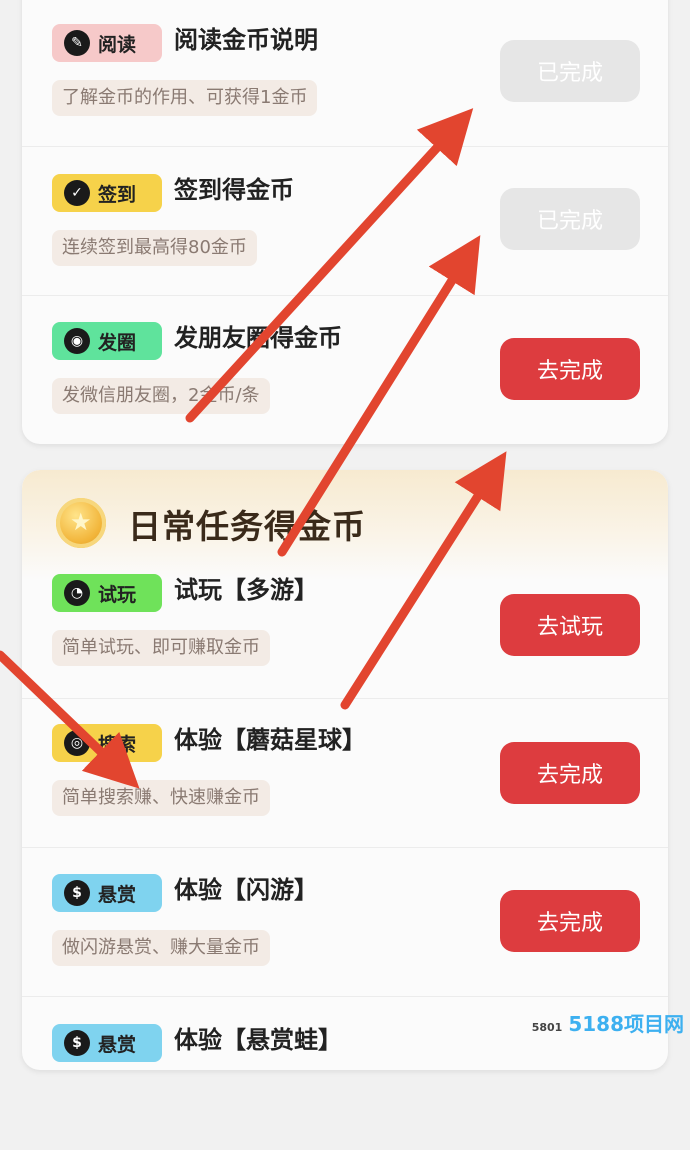 The width and height of the screenshot is (690, 1150). I want to click on task-title: 体验【闪游】, so click(246, 890).